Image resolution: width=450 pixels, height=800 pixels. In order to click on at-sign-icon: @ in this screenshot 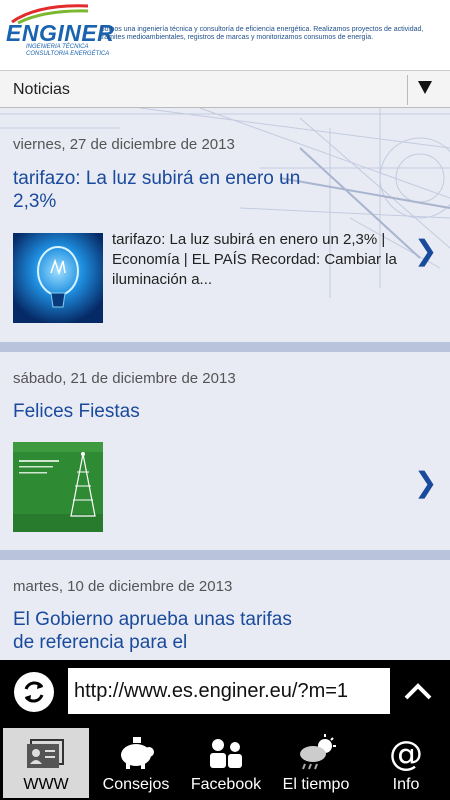, I will do `click(406, 753)`.